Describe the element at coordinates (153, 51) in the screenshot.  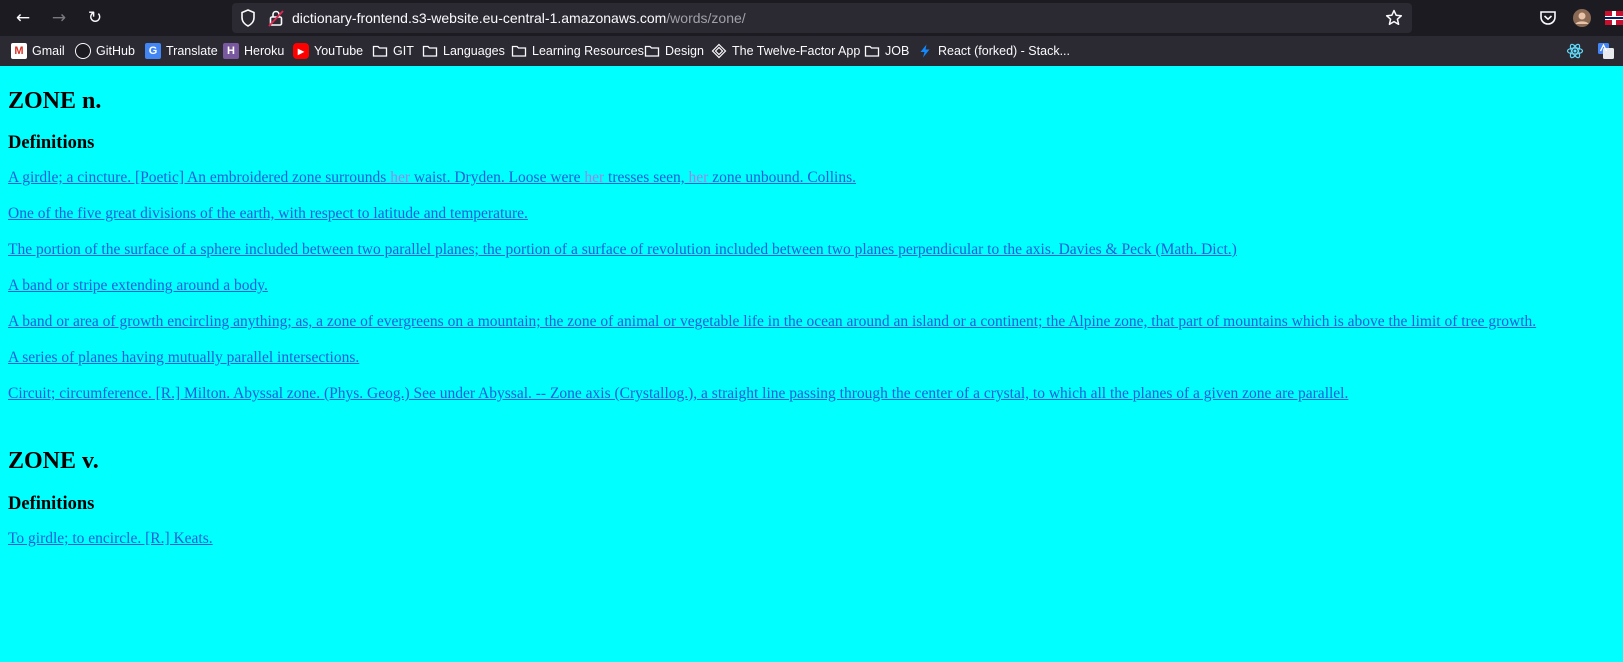
I see `translate-icon: G` at that location.